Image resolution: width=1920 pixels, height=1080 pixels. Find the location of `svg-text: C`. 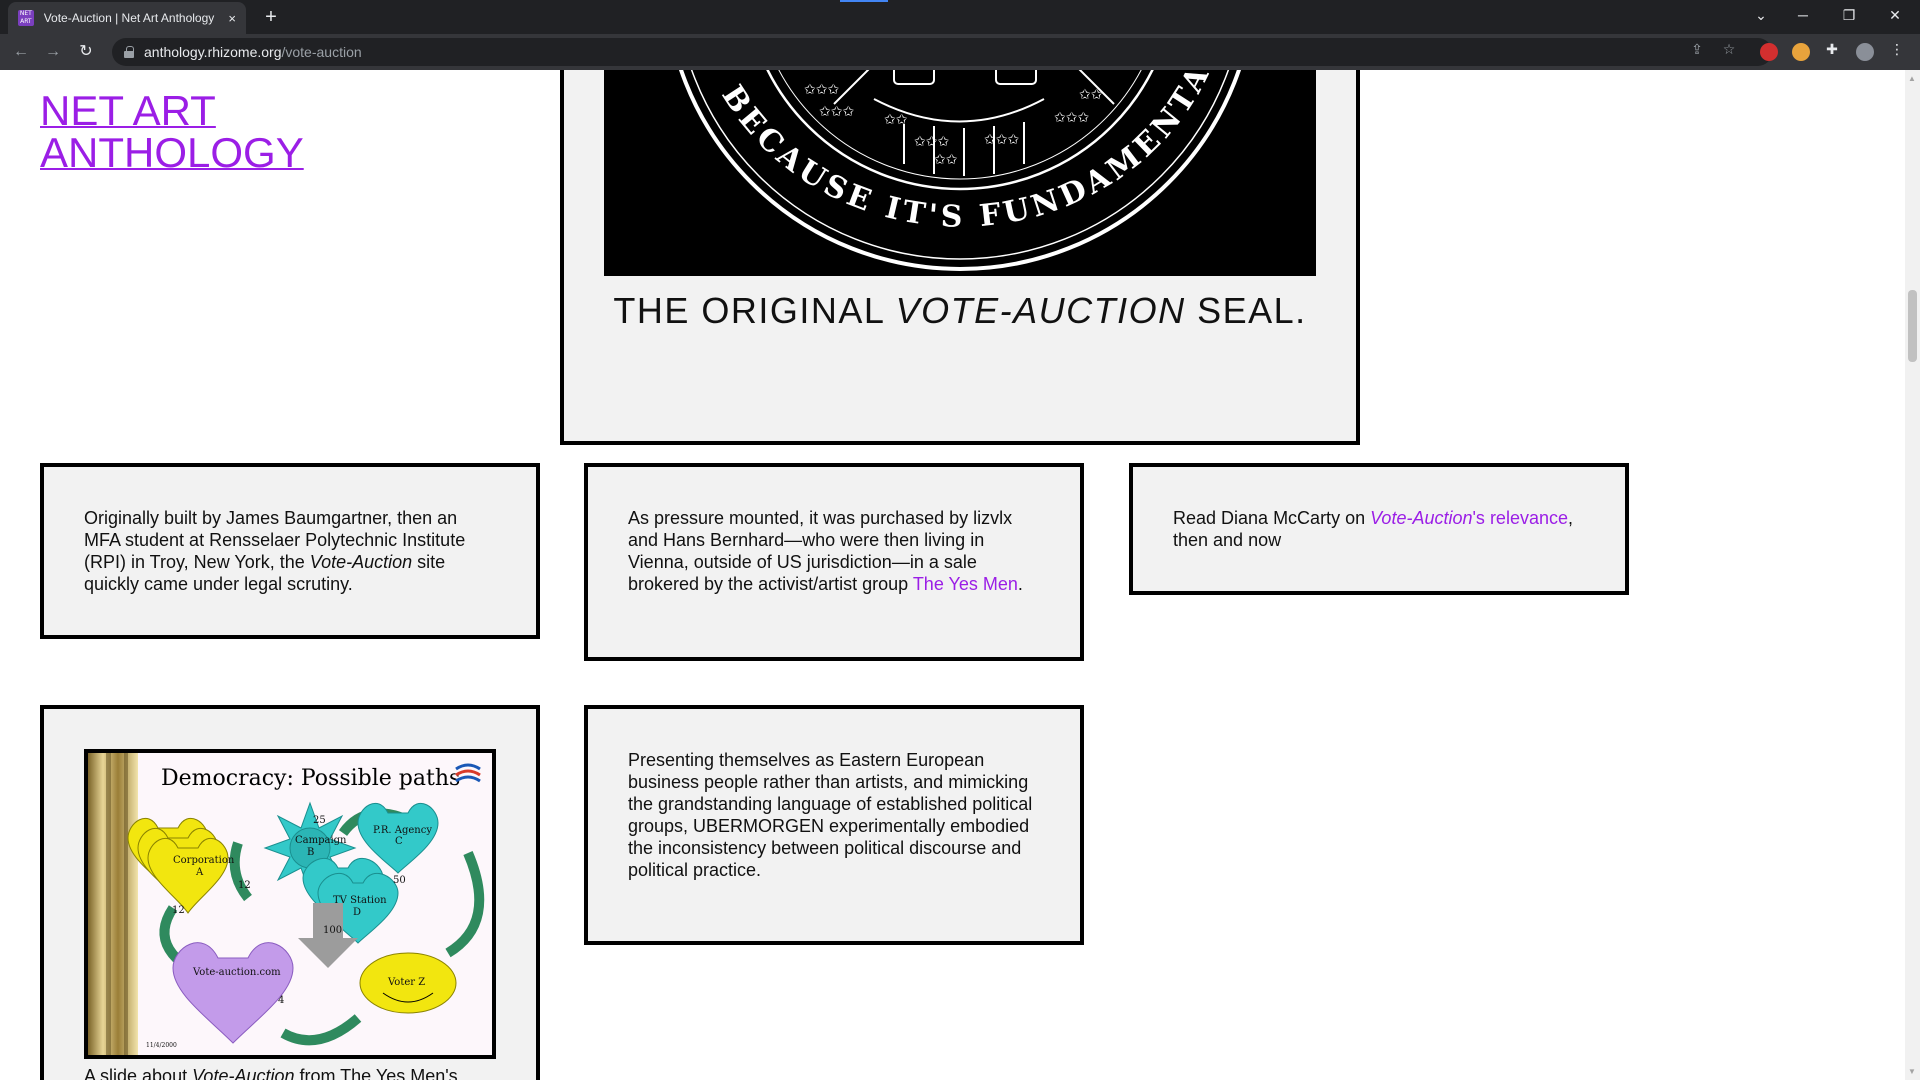

svg-text: C is located at coordinates (399, 841).